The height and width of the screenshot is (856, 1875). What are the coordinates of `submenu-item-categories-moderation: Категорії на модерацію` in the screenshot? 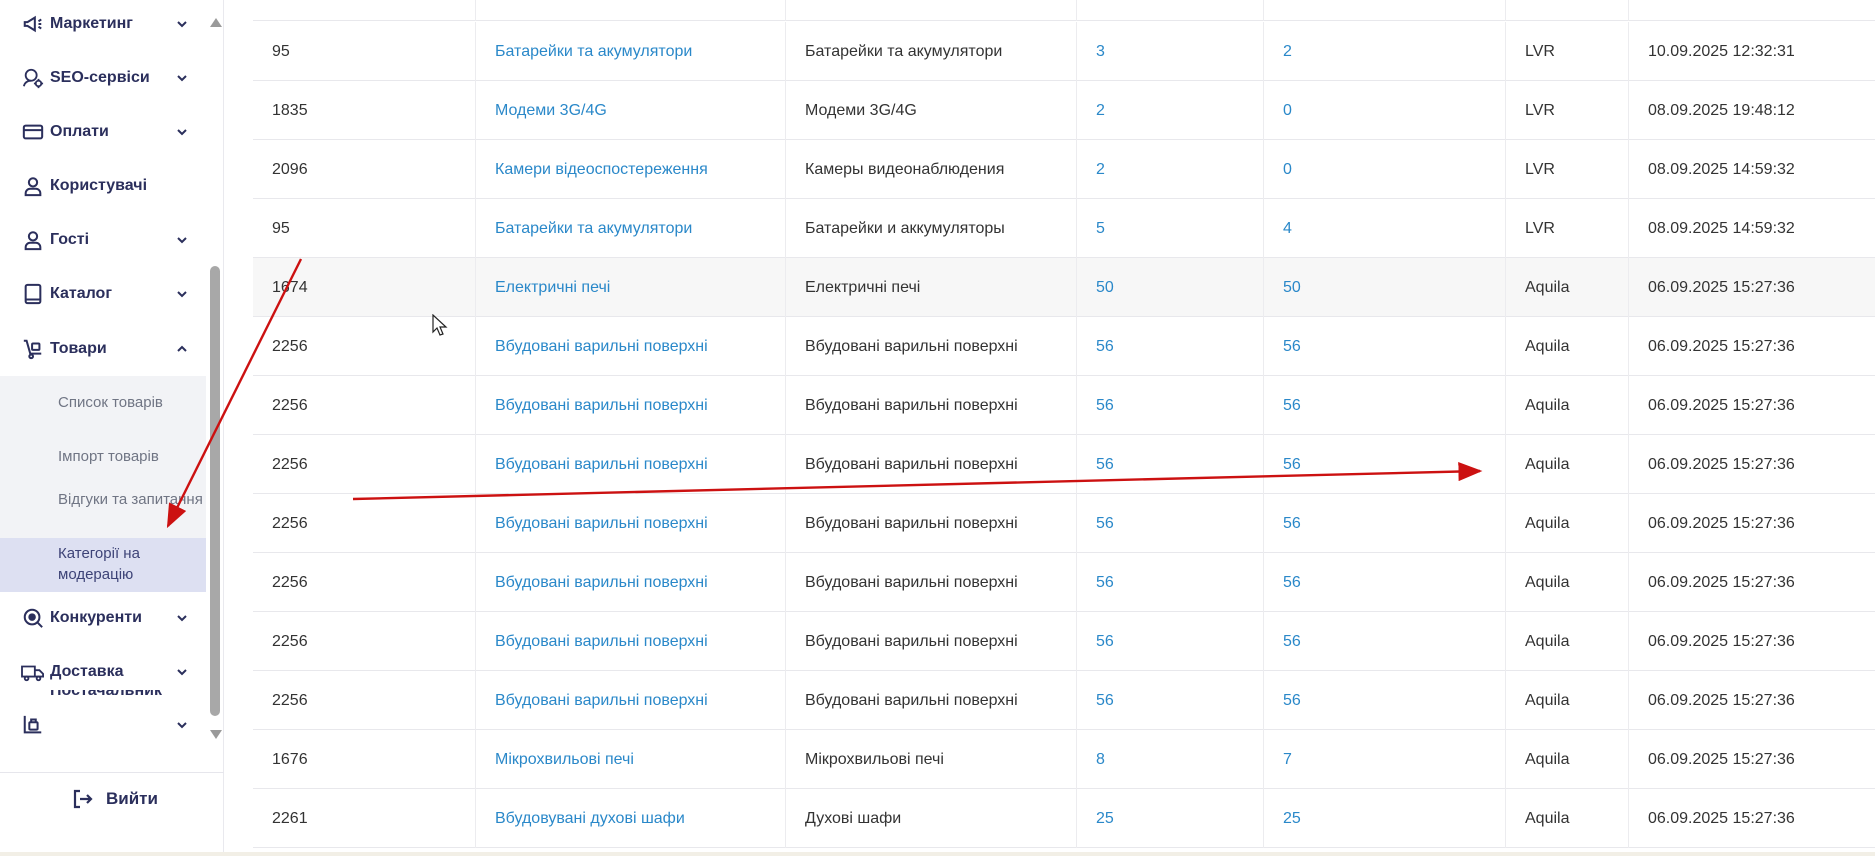 It's located at (131, 564).